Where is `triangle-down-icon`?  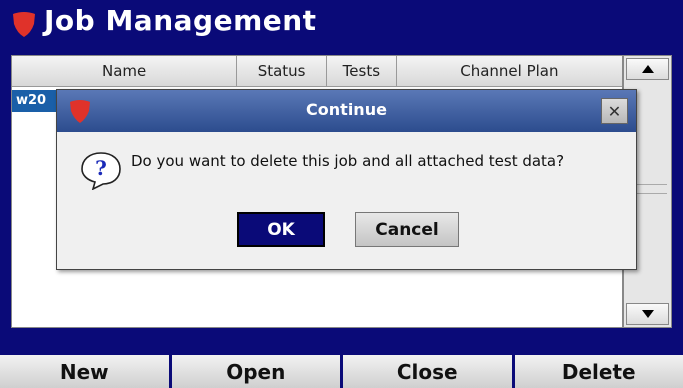
triangle-down-icon is located at coordinates (647, 314).